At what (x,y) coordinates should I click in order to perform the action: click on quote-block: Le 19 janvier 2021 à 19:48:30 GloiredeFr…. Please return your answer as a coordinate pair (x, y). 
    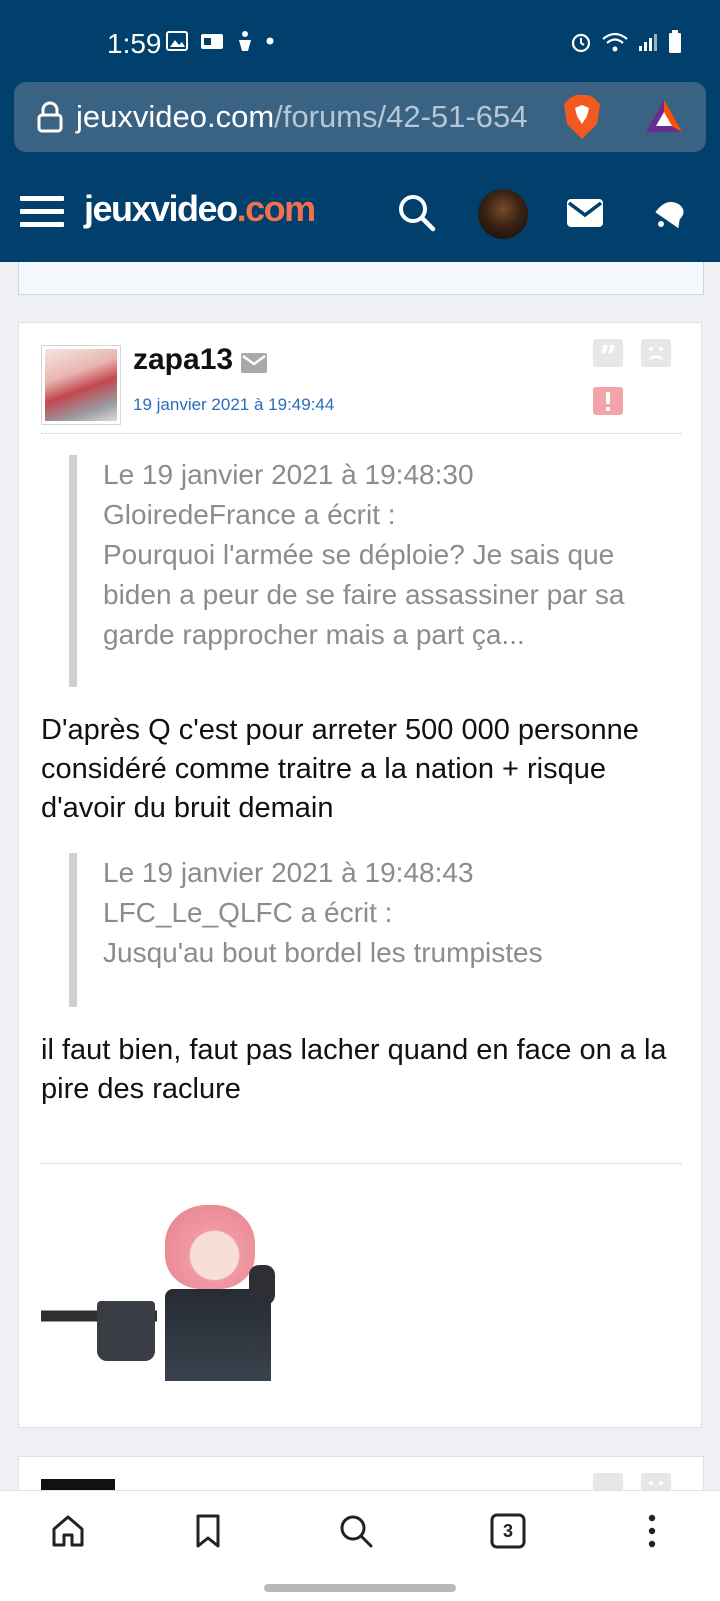
    Looking at the image, I should click on (366, 571).